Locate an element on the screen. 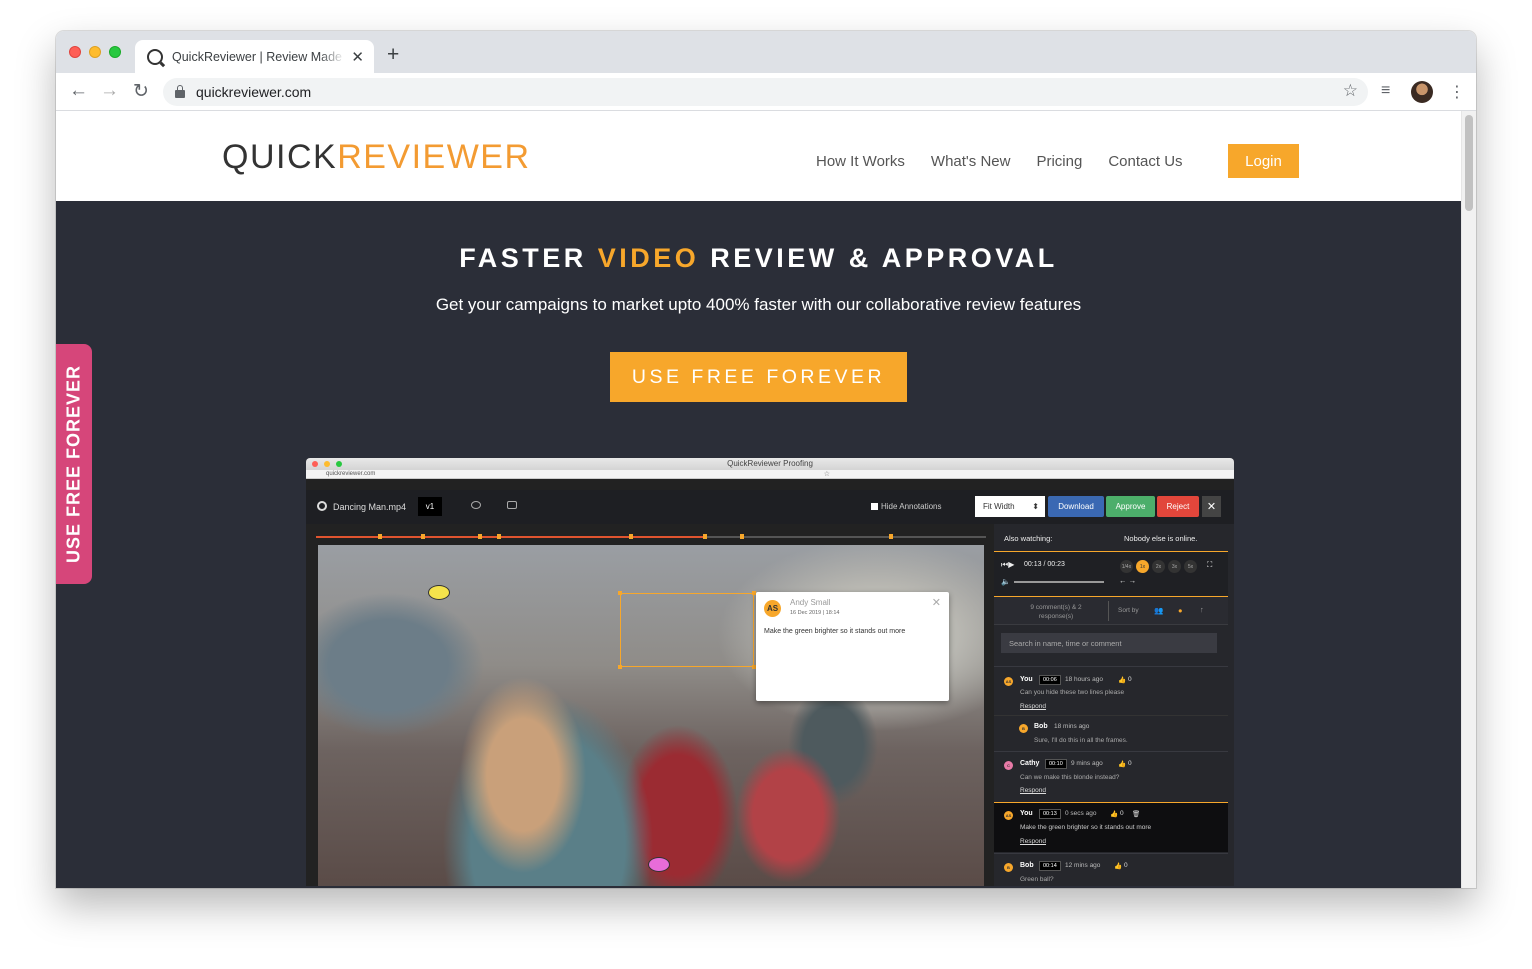 This screenshot has height=969, width=1532. nav-whats-new: What's New is located at coordinates (971, 161).